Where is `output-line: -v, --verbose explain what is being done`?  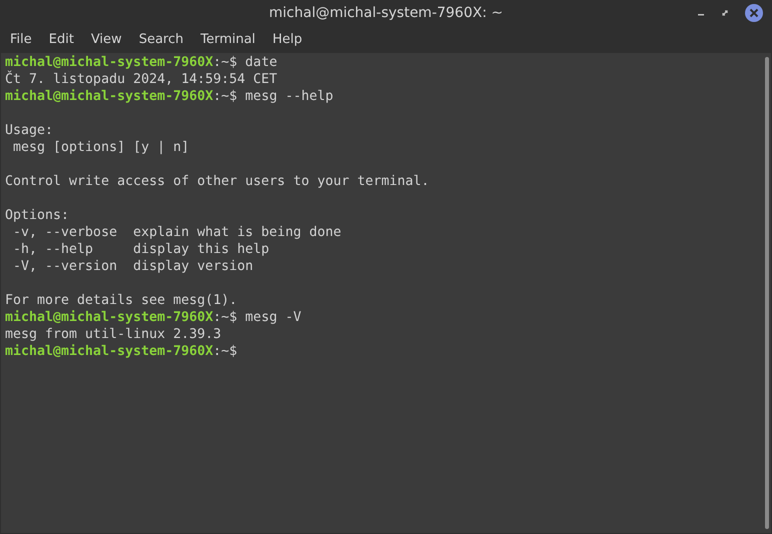
output-line: -v, --verbose explain what is being done is located at coordinates (177, 232).